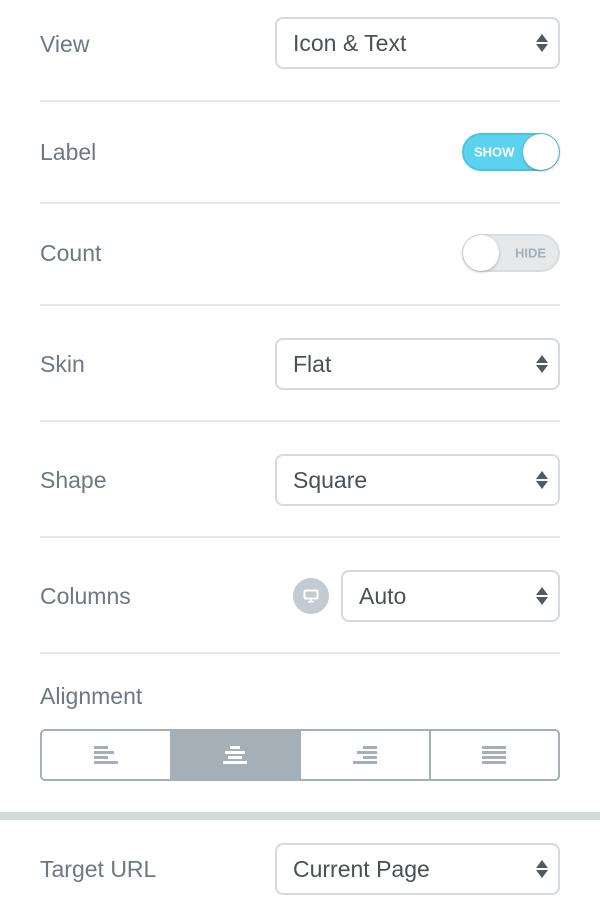 This screenshot has height=922, width=600. I want to click on skin-select: Flat, so click(417, 364).